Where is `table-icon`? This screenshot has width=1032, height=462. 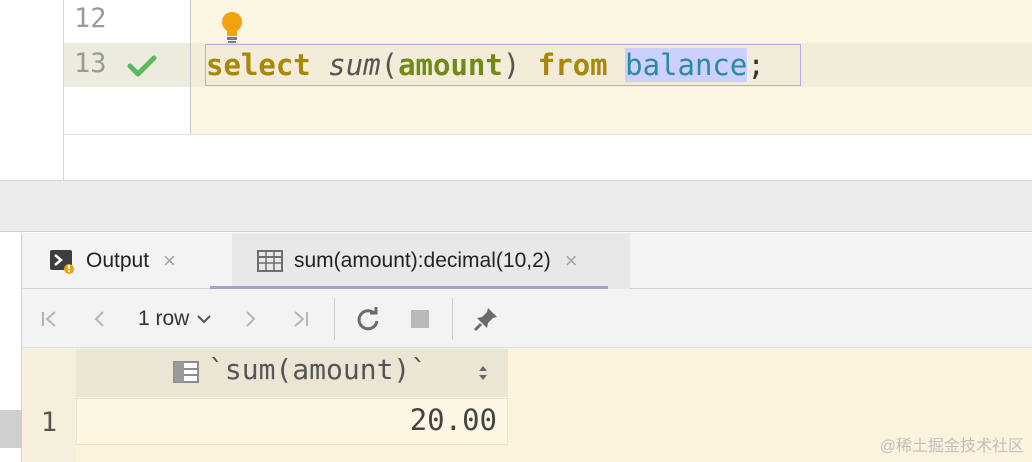 table-icon is located at coordinates (270, 261).